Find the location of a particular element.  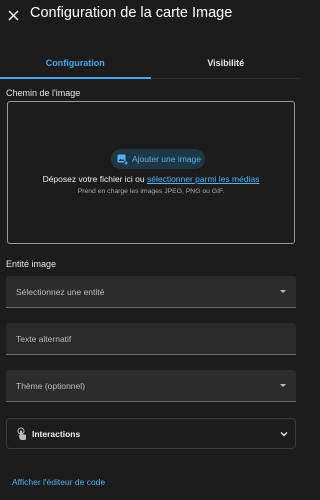

theme-select: Thème (optionnel) is located at coordinates (151, 386).